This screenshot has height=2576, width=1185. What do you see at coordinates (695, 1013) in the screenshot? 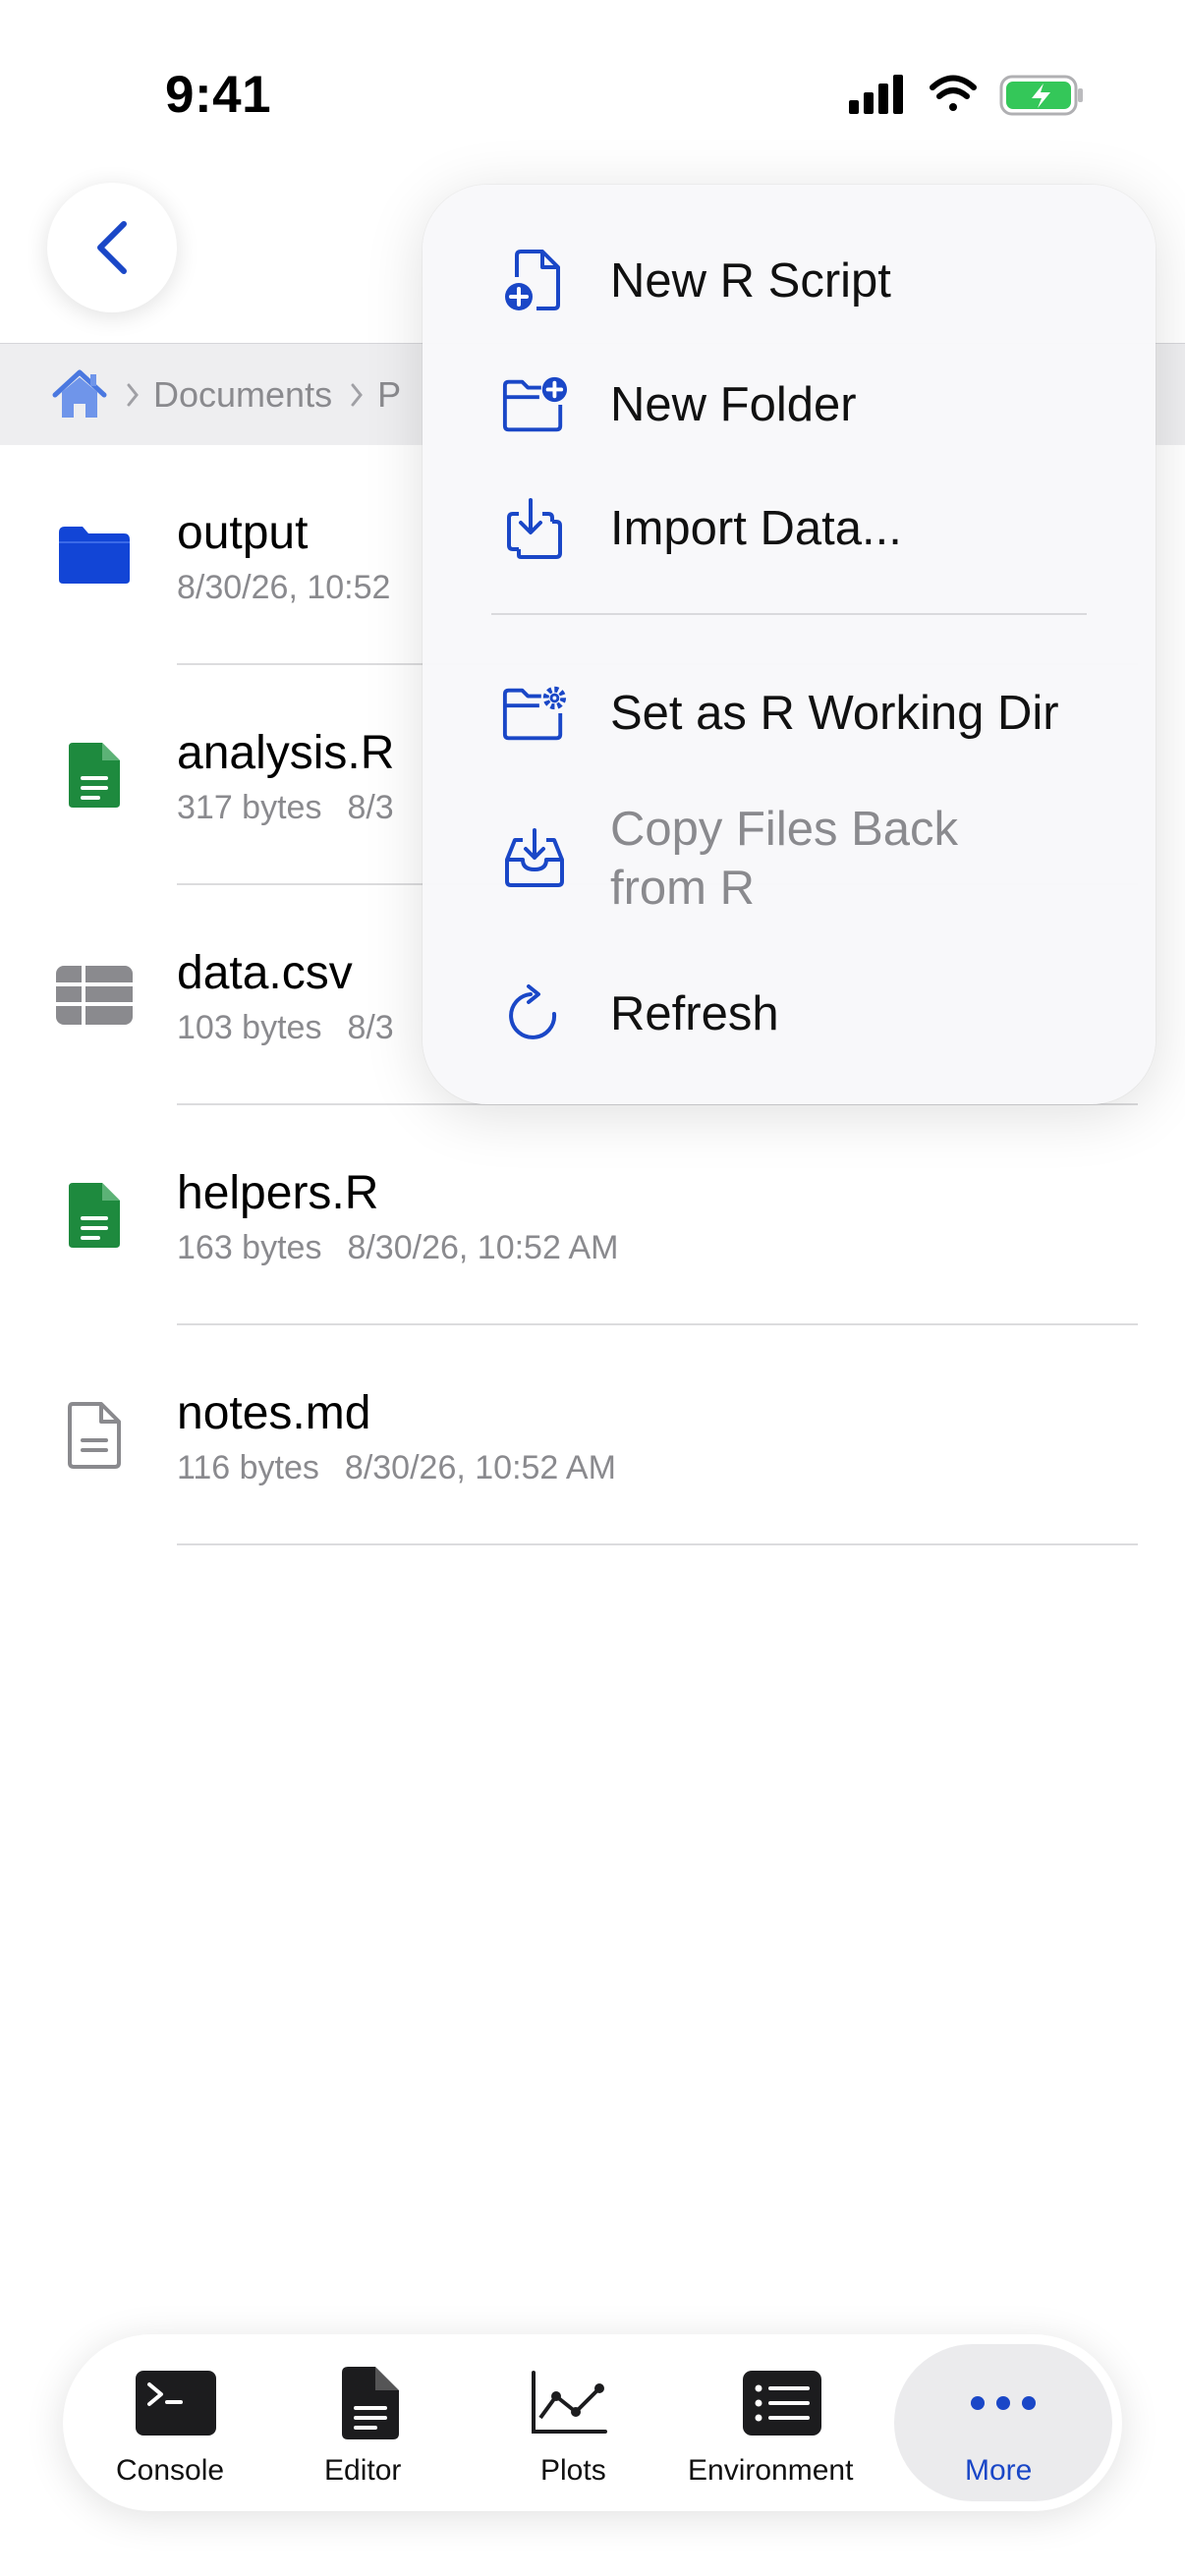
I see `menu-item-label: Refresh` at bounding box center [695, 1013].